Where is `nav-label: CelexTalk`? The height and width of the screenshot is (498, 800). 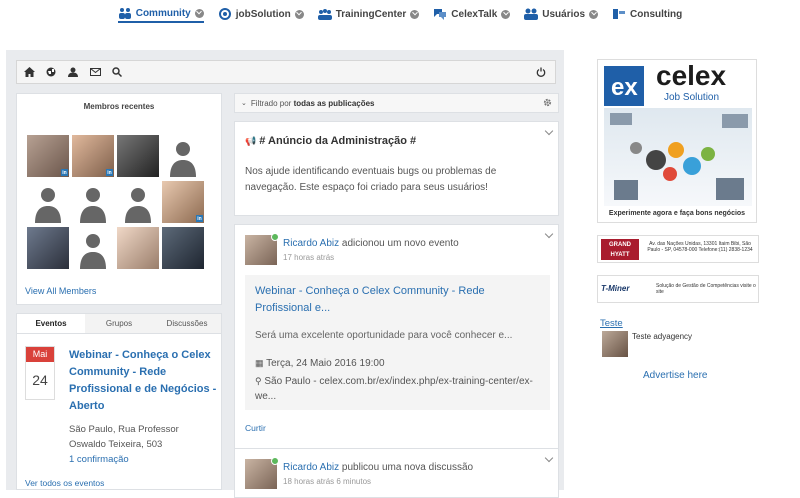
nav-label: CelexTalk is located at coordinates (474, 14).